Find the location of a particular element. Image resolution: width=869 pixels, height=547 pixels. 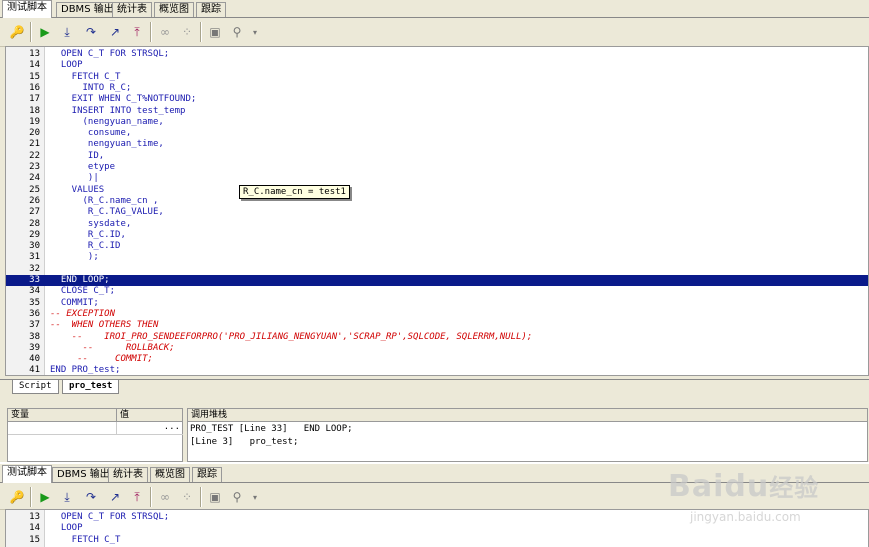

variable-name-cell is located at coordinates (62, 428).